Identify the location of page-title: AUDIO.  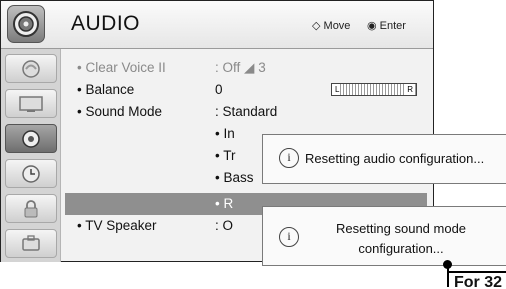
(106, 23).